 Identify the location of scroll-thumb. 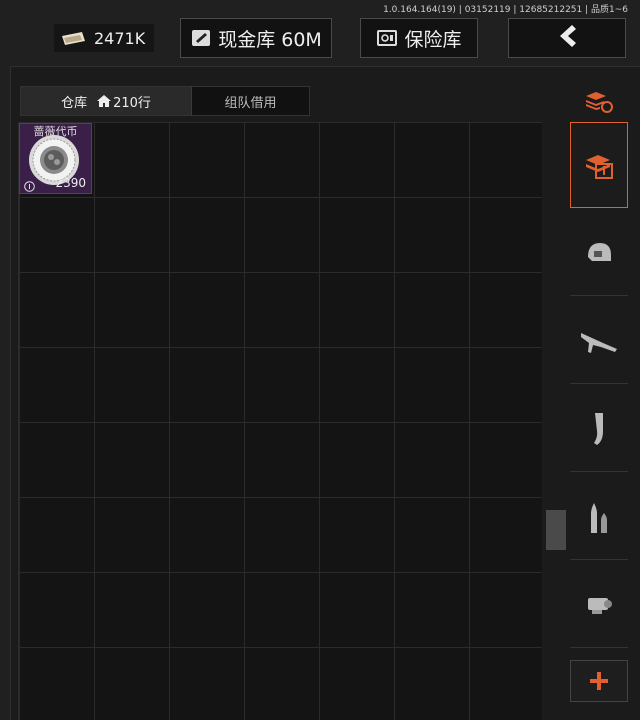
(556, 530).